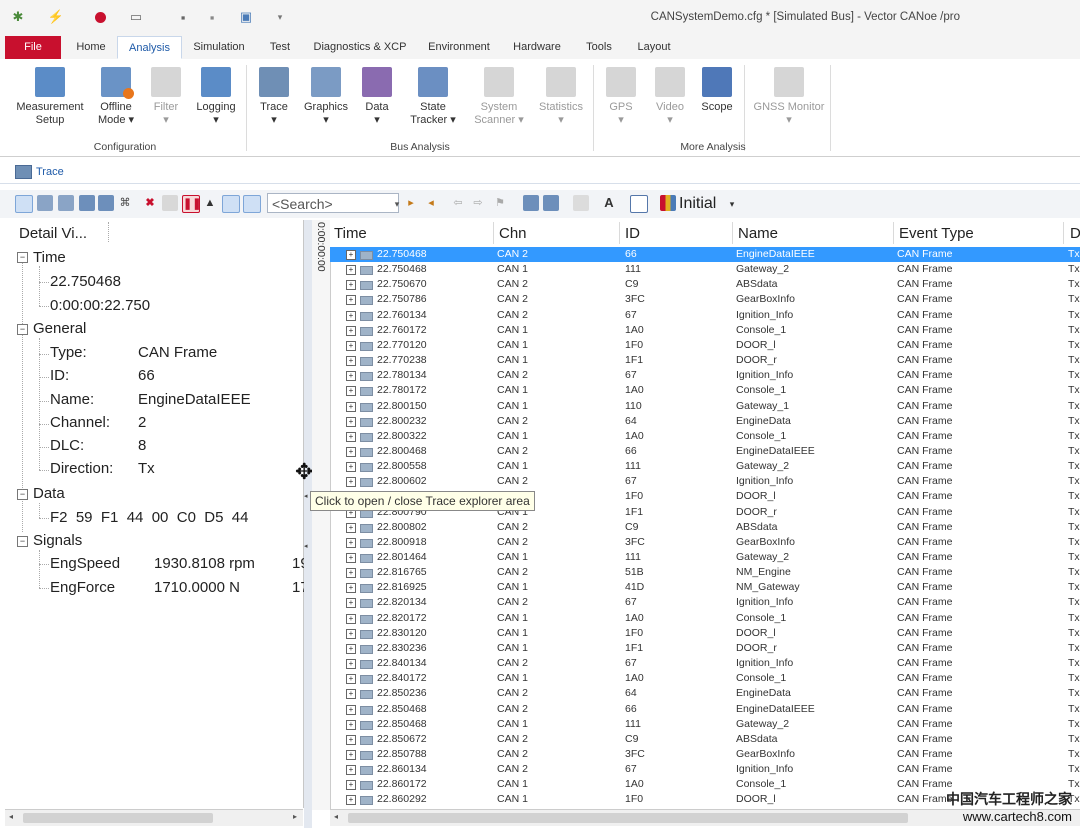 The image size is (1080, 828). What do you see at coordinates (670, 97) in the screenshot?
I see `video-button: Video ▾` at bounding box center [670, 97].